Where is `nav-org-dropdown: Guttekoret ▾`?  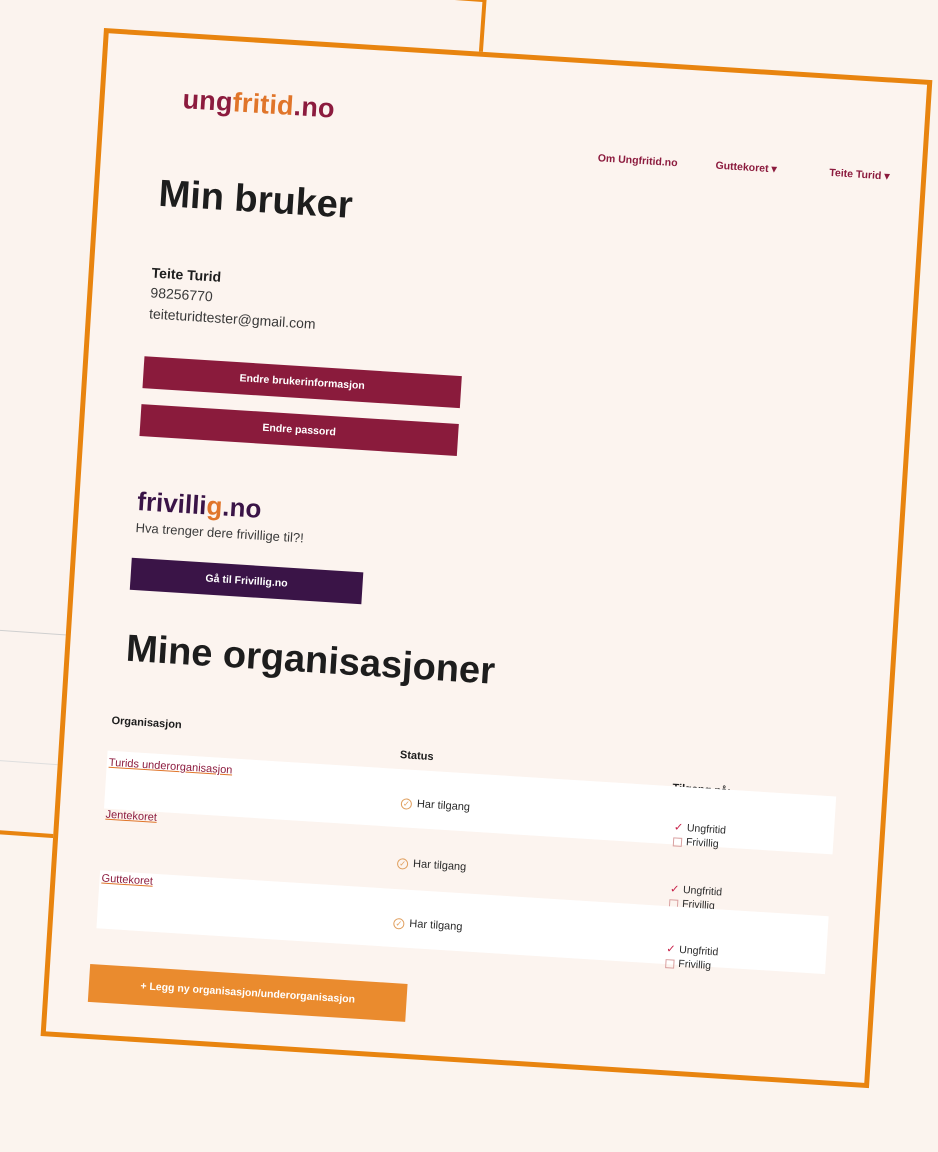
nav-org-dropdown: Guttekoret ▾ is located at coordinates (746, 168).